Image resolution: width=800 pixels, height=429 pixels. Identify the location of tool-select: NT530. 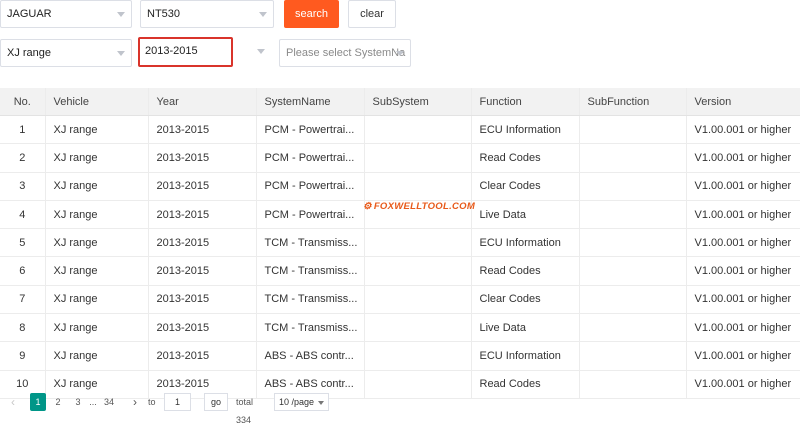
(207, 14).